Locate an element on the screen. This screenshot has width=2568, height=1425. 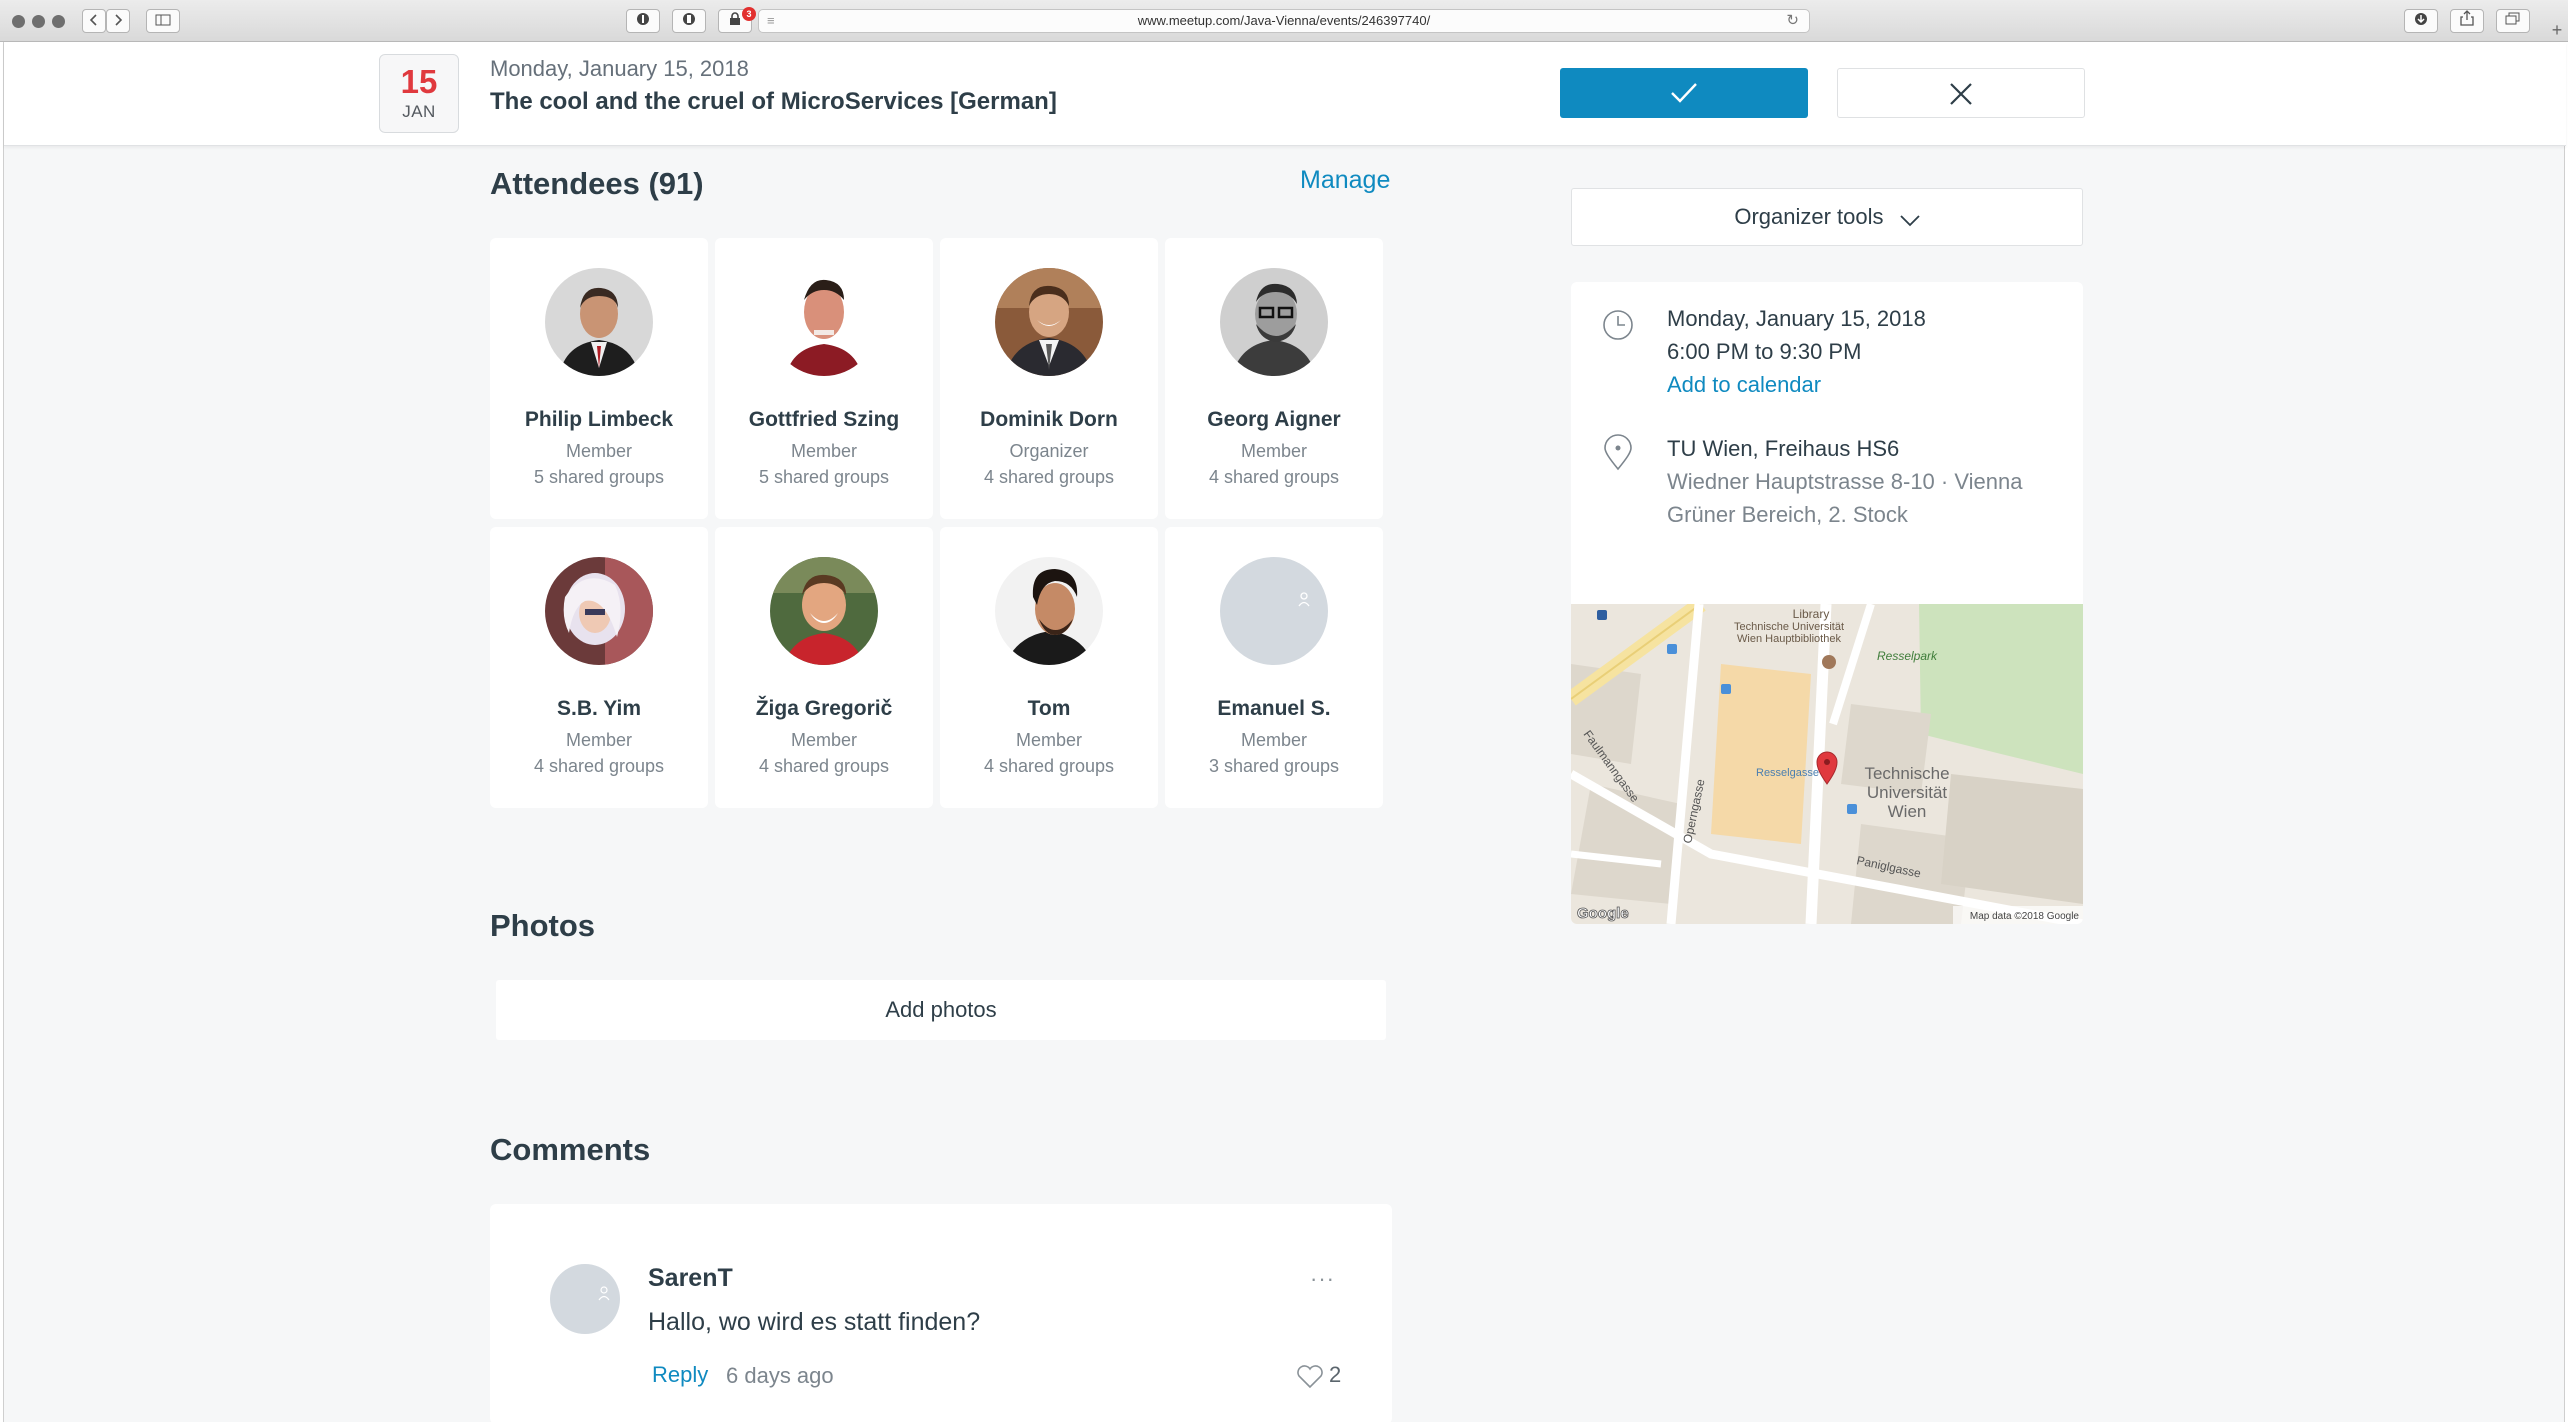
attendee-card: Žiga Gregorič Member 4 shared groups is located at coordinates (824, 667).